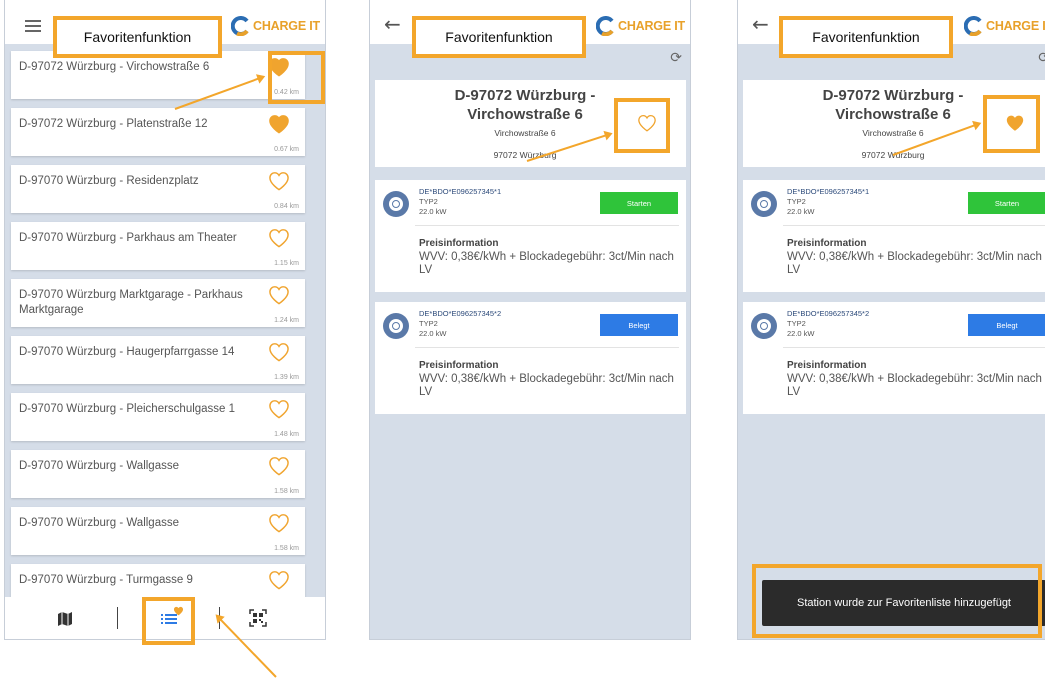 This screenshot has width=1045, height=680. What do you see at coordinates (168, 621) in the screenshot?
I see `annotation-nav-box` at bounding box center [168, 621].